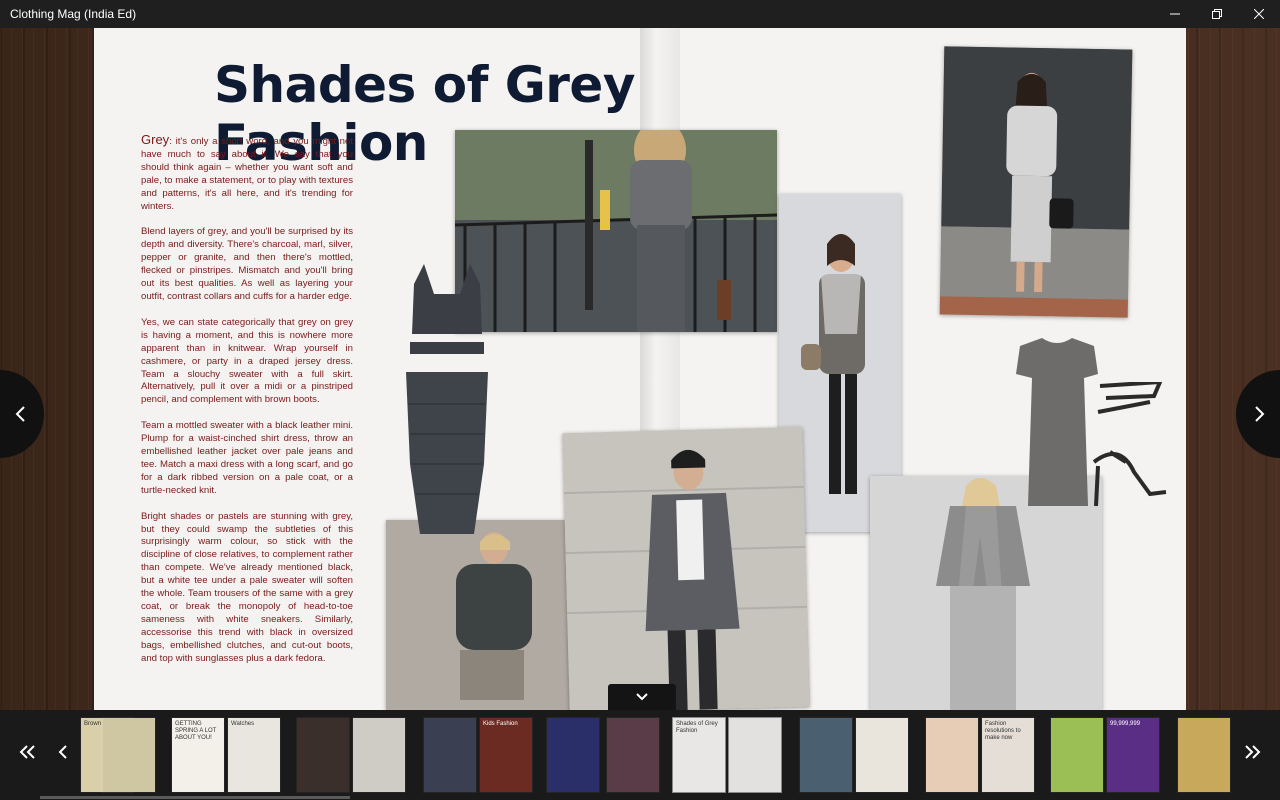 This screenshot has width=1280, height=800. What do you see at coordinates (447, 399) in the screenshot?
I see `bandage-dress-image` at bounding box center [447, 399].